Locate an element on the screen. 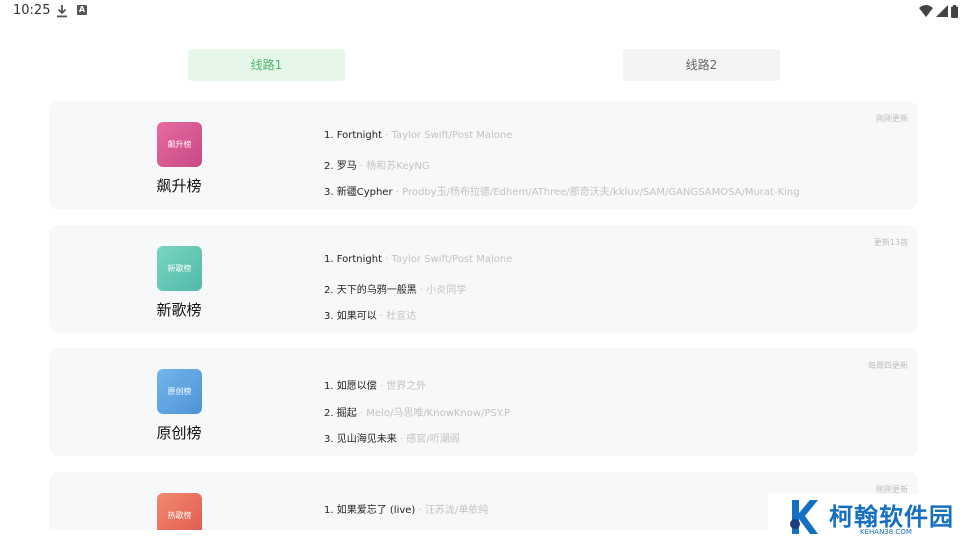  tab-route-2: 线路2 is located at coordinates (701, 65).